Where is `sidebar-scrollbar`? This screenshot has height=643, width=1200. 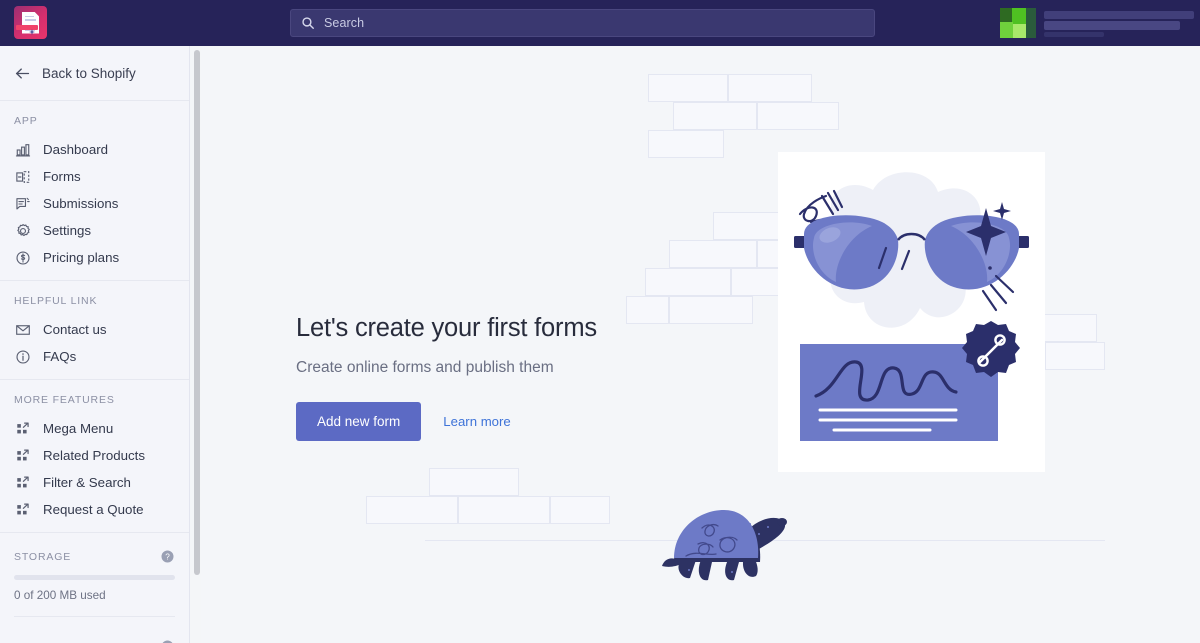
sidebar-scrollbar is located at coordinates (197, 312).